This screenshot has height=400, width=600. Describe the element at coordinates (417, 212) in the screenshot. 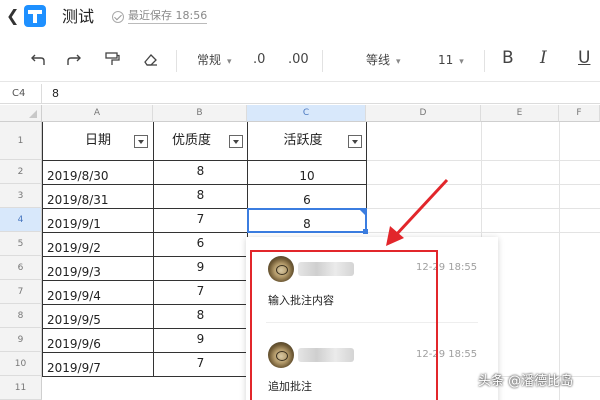

I see `annotation-arrow-icon` at that location.